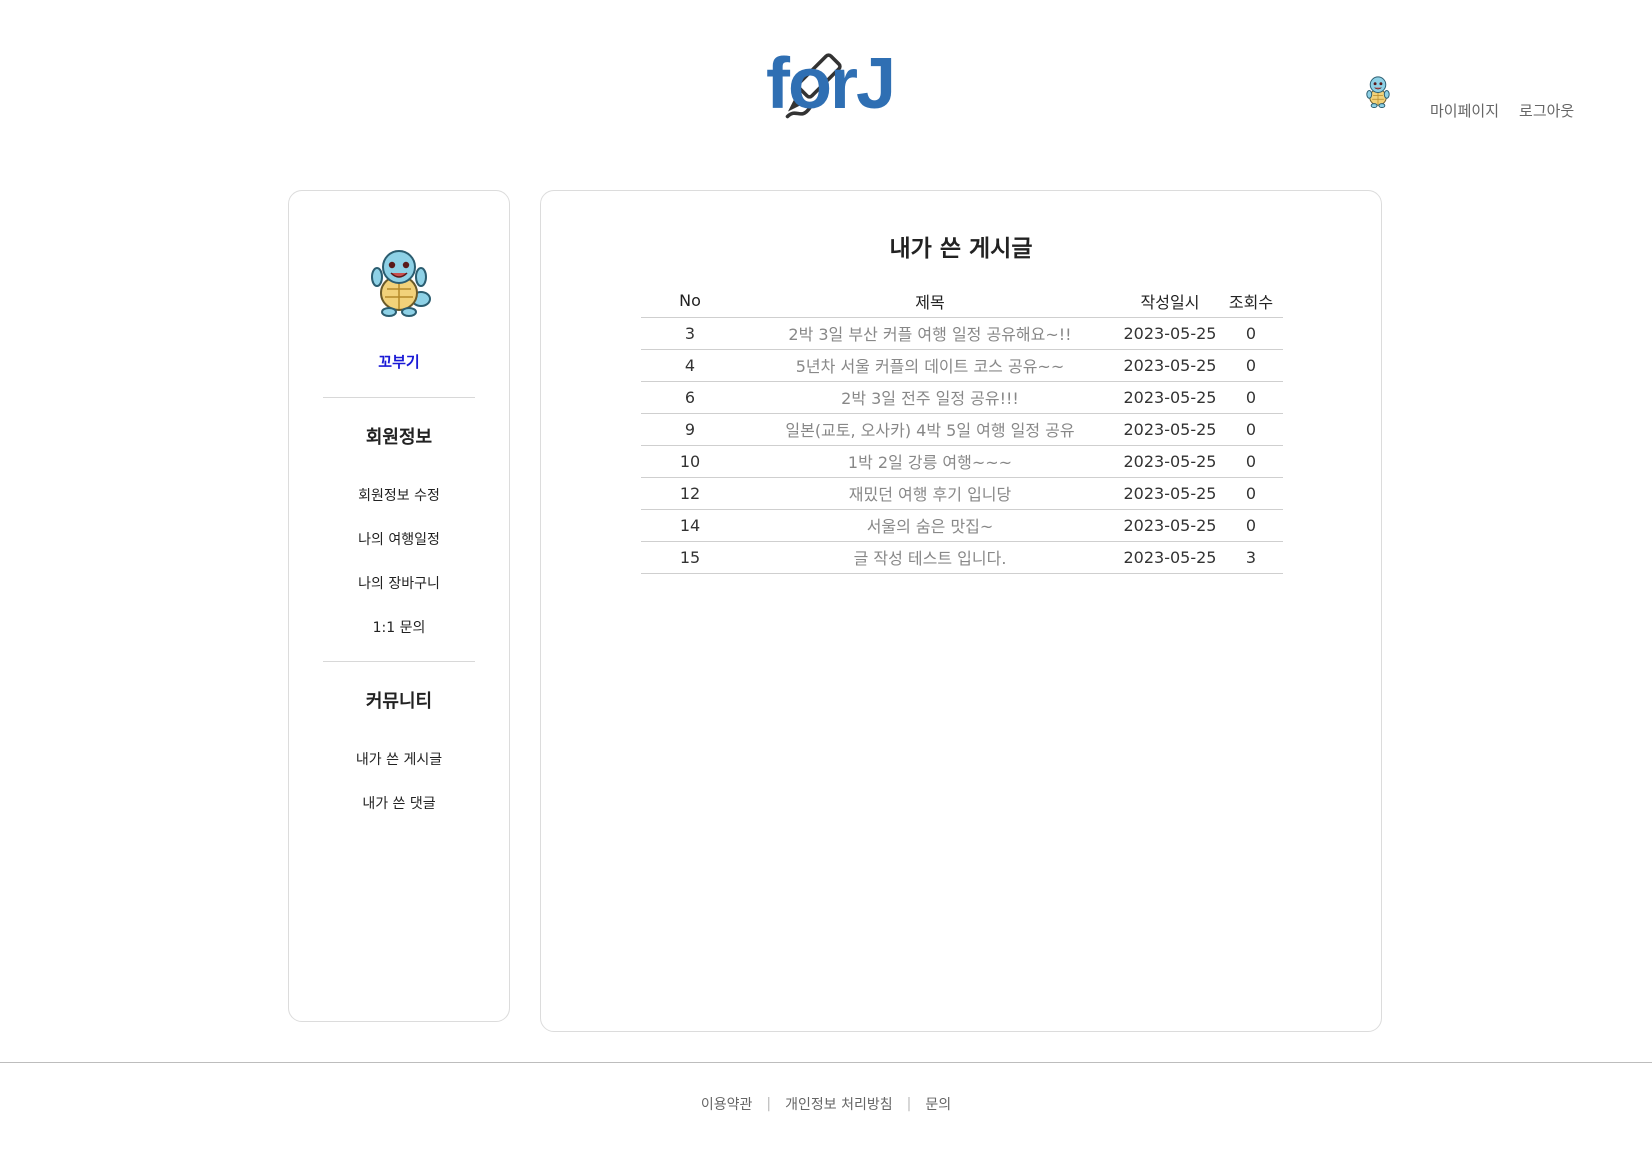  What do you see at coordinates (930, 301) in the screenshot?
I see `column-header-title: 제목` at bounding box center [930, 301].